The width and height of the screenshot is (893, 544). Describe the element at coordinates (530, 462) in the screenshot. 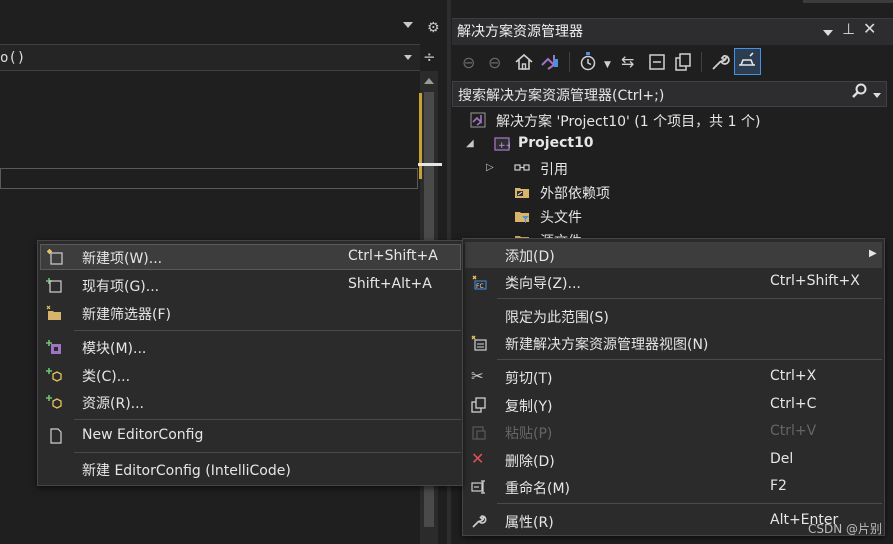

I see `menu-item-label: 删除(D)` at that location.